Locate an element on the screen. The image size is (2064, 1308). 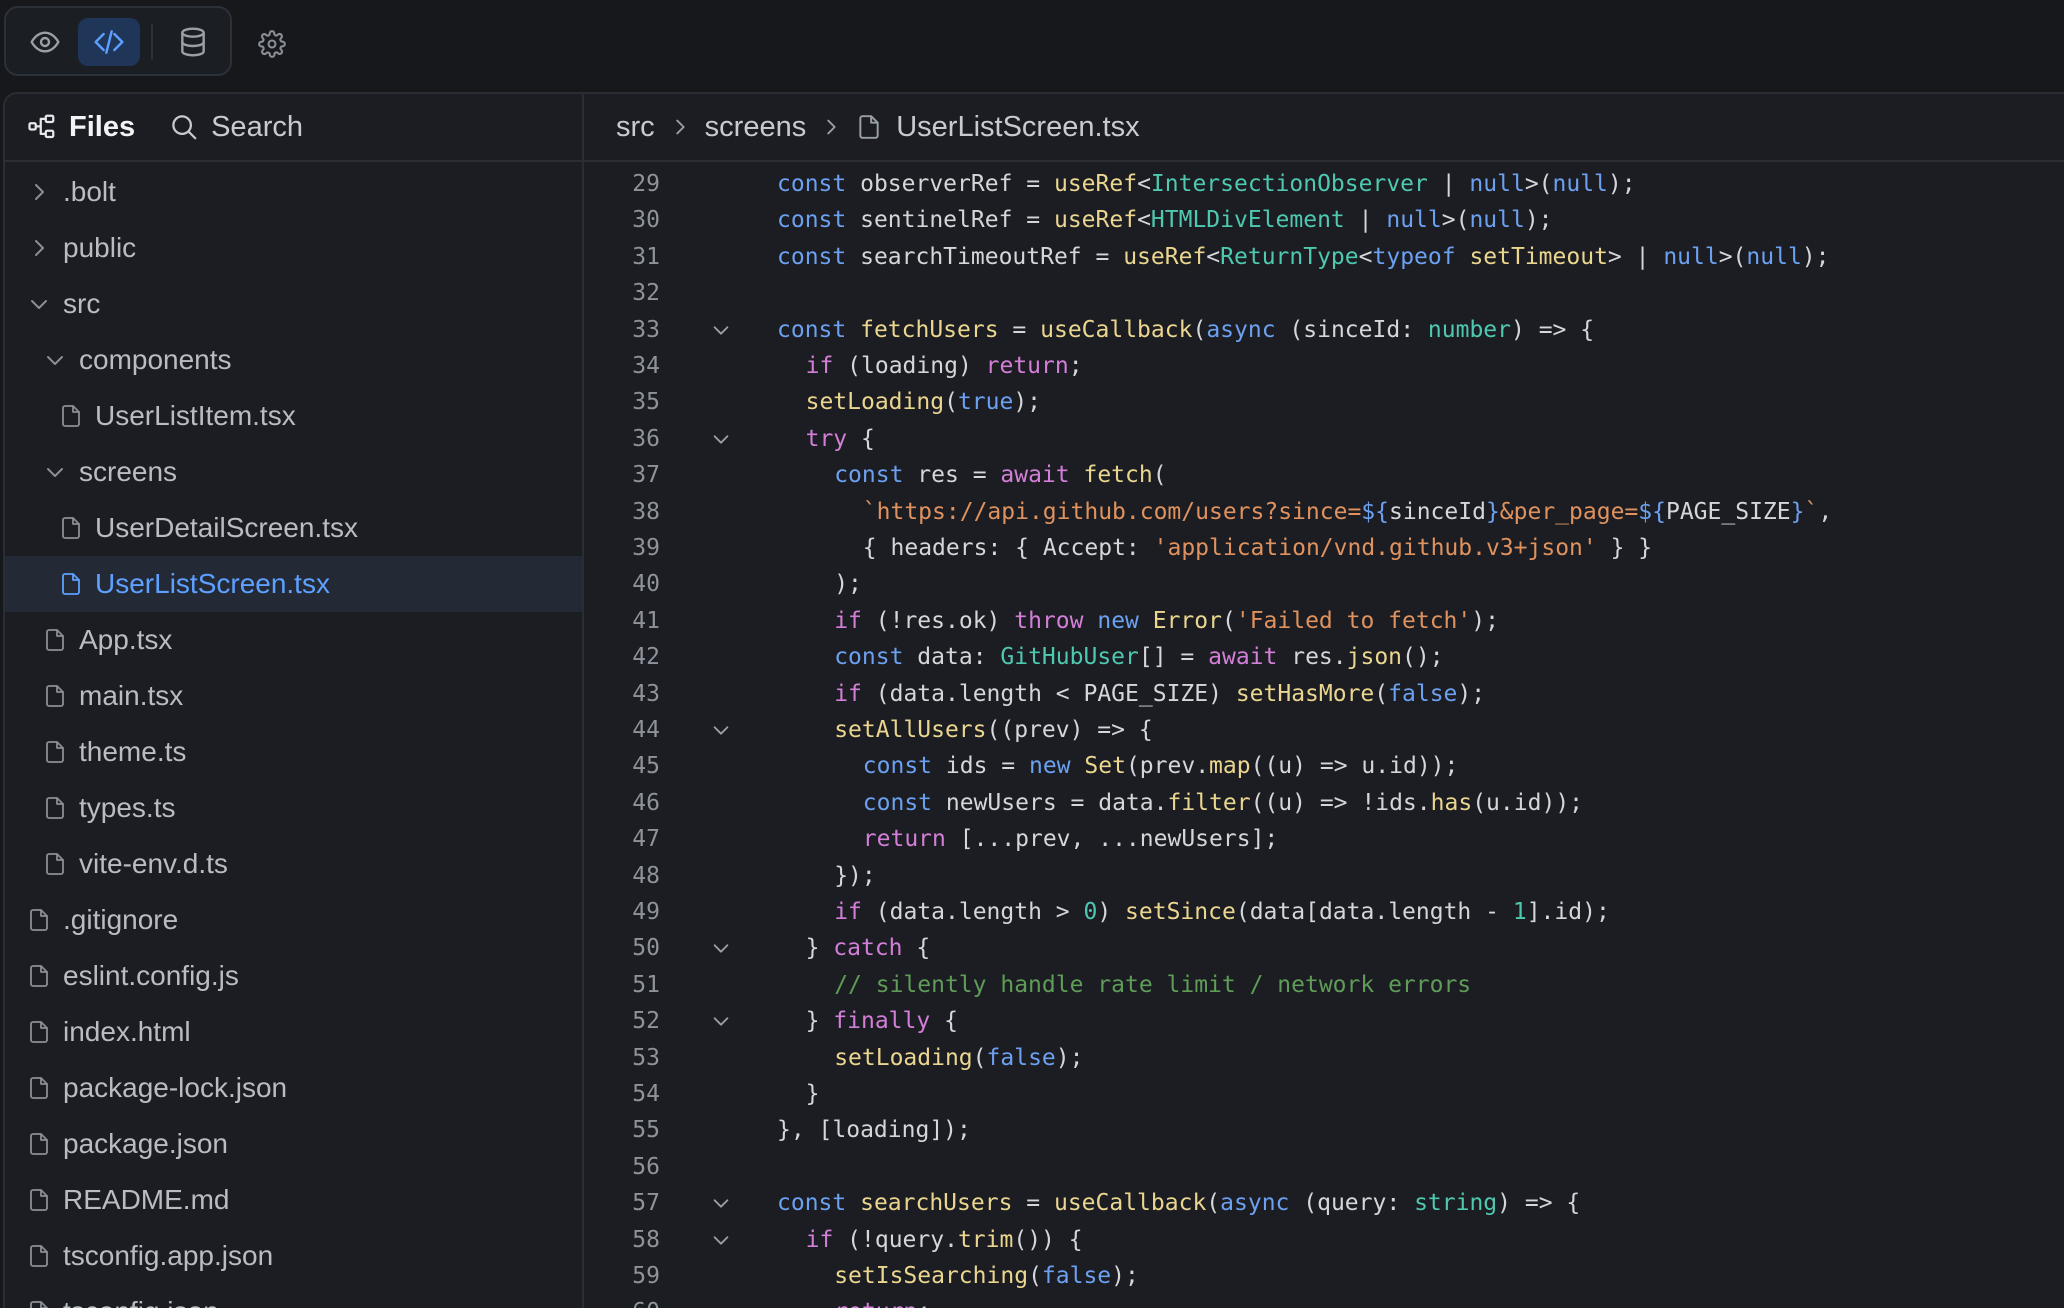
tree-item-label: screens is located at coordinates (128, 471).